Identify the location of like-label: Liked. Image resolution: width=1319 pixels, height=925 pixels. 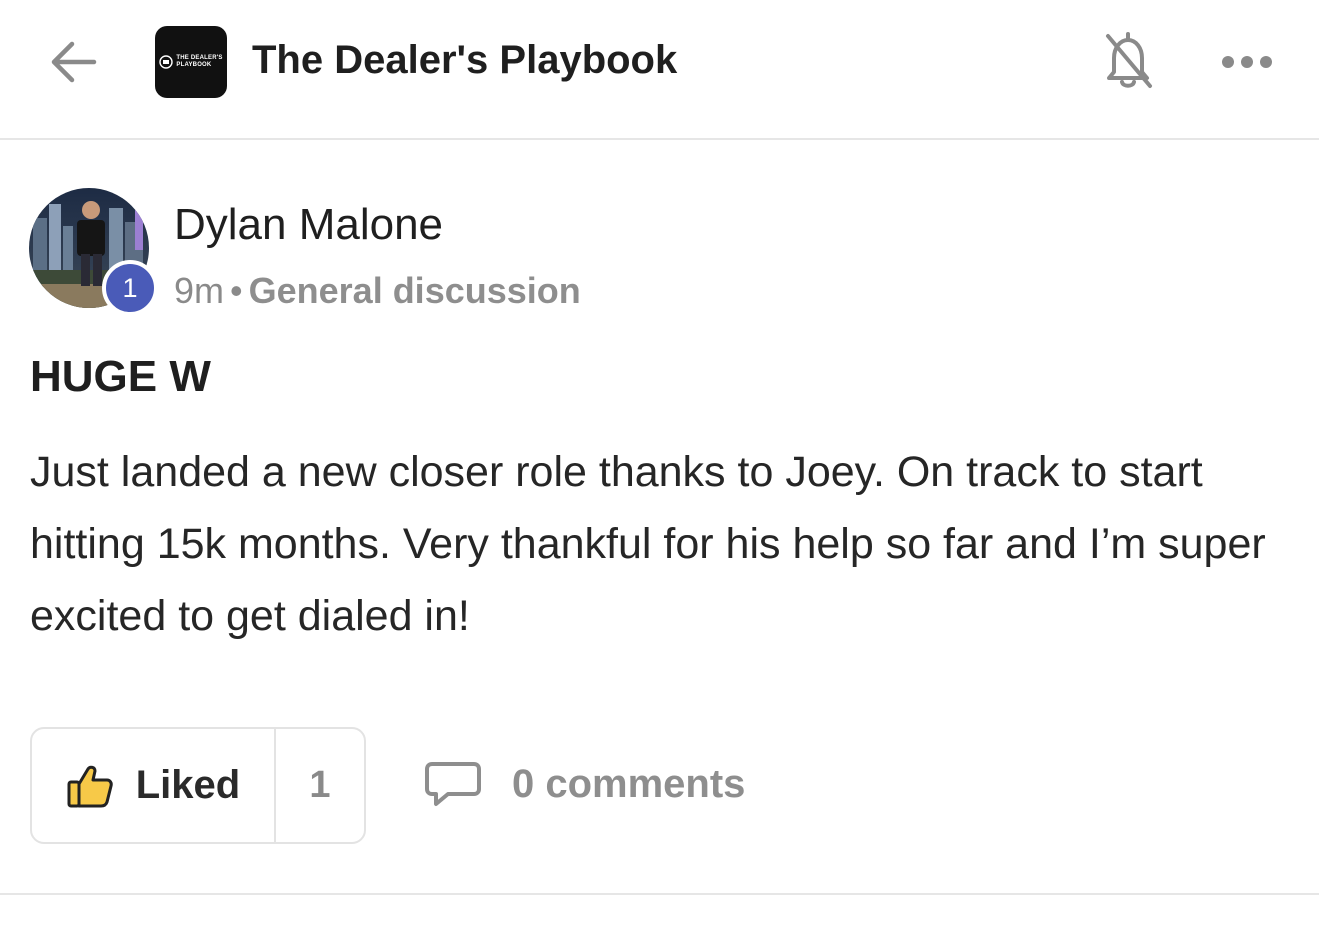
(188, 785).